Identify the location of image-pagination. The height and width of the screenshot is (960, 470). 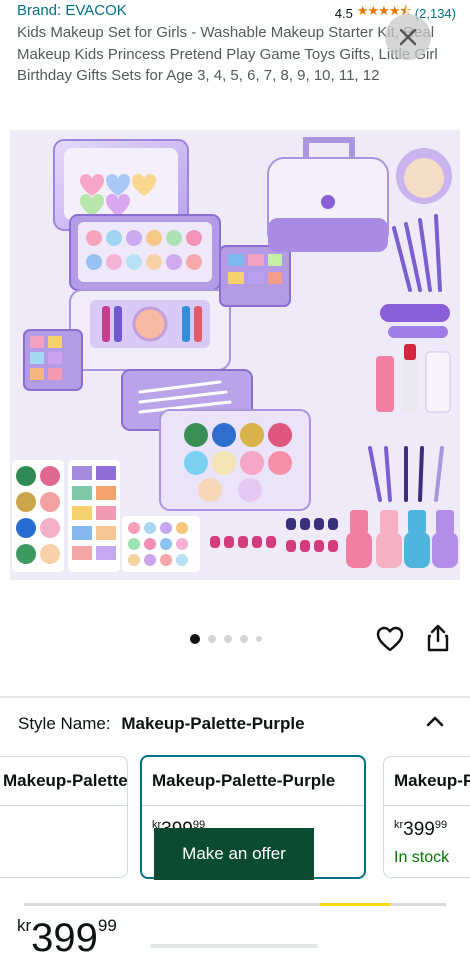
(226, 639).